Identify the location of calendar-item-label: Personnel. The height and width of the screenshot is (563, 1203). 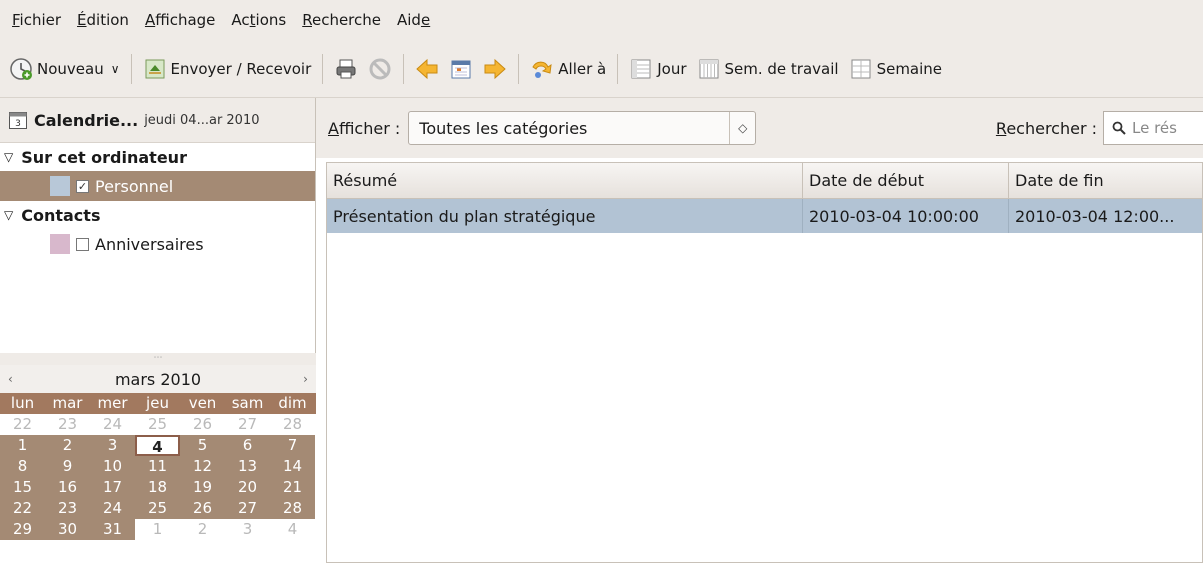
(134, 186).